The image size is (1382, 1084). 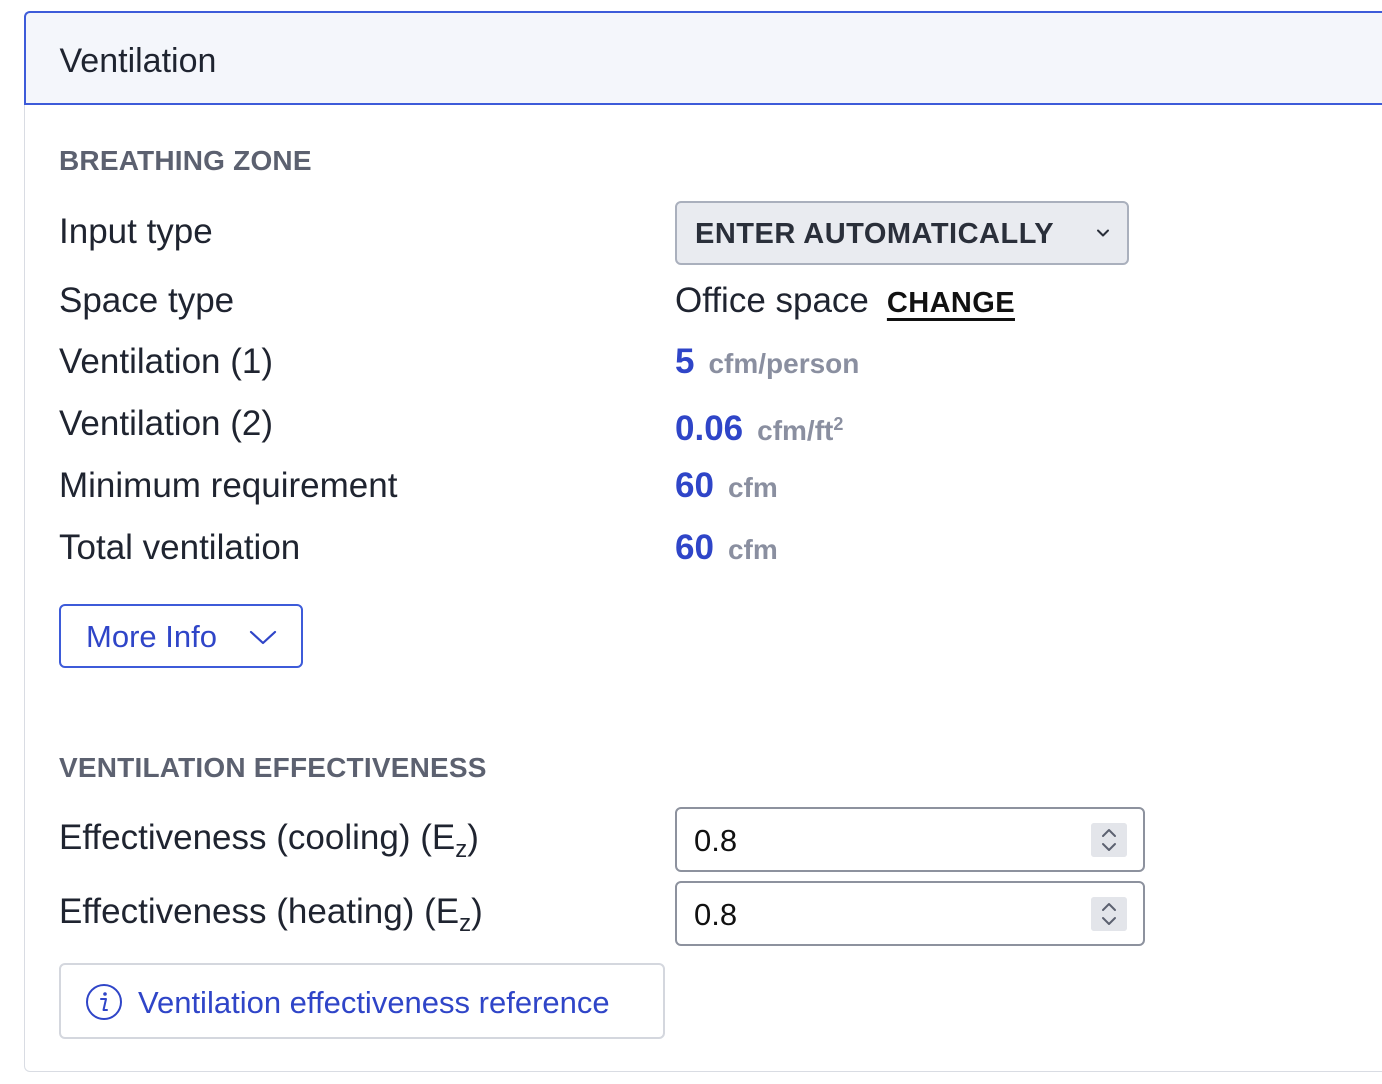 What do you see at coordinates (910, 913) in the screenshot?
I see `effectiveness-heating-input: 0.8` at bounding box center [910, 913].